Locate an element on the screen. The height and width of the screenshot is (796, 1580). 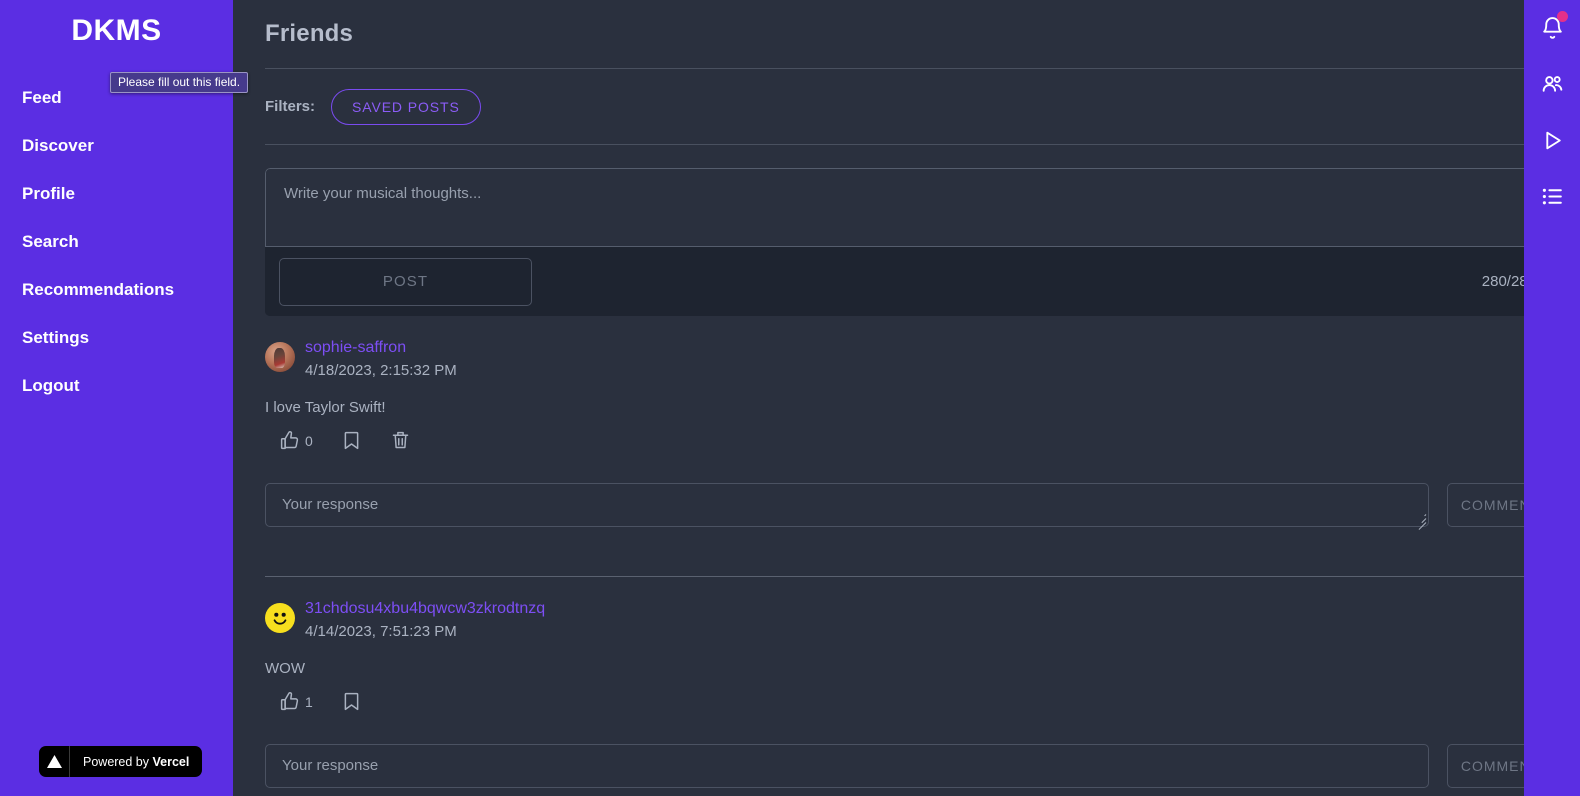
vercel-brand: Vercel is located at coordinates (171, 761).